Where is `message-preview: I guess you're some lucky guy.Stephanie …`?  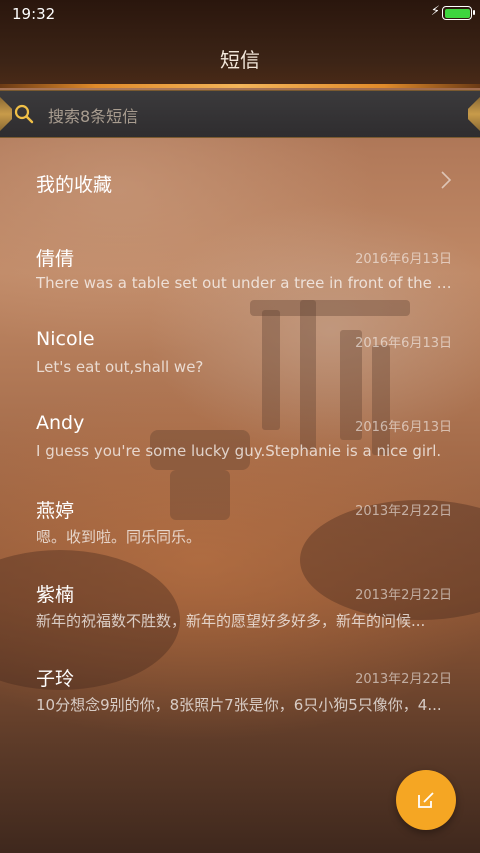 message-preview: I guess you're some lucky guy.Stephanie … is located at coordinates (239, 451).